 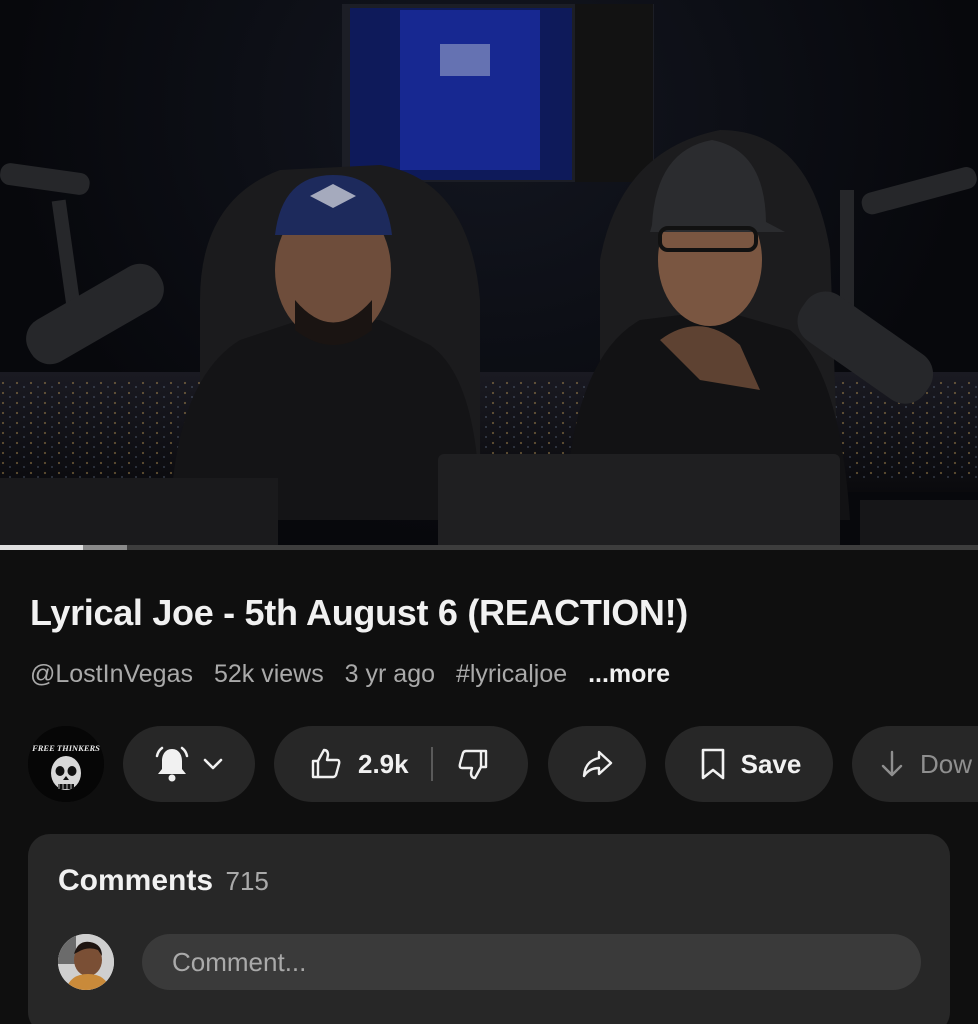 I want to click on video-title: Lyrical Joe - 5th August 6 (REACTION!), so click(x=490, y=613).